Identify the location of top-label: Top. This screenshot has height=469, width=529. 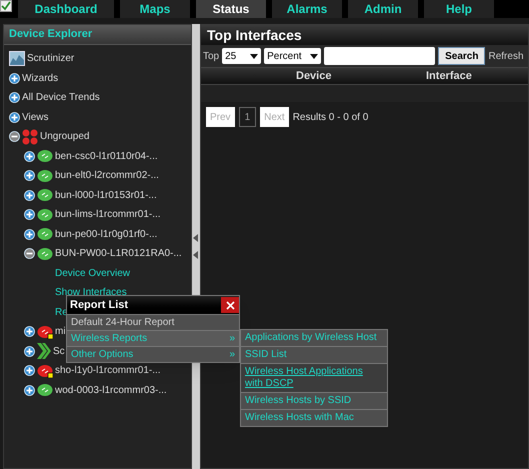
(211, 57).